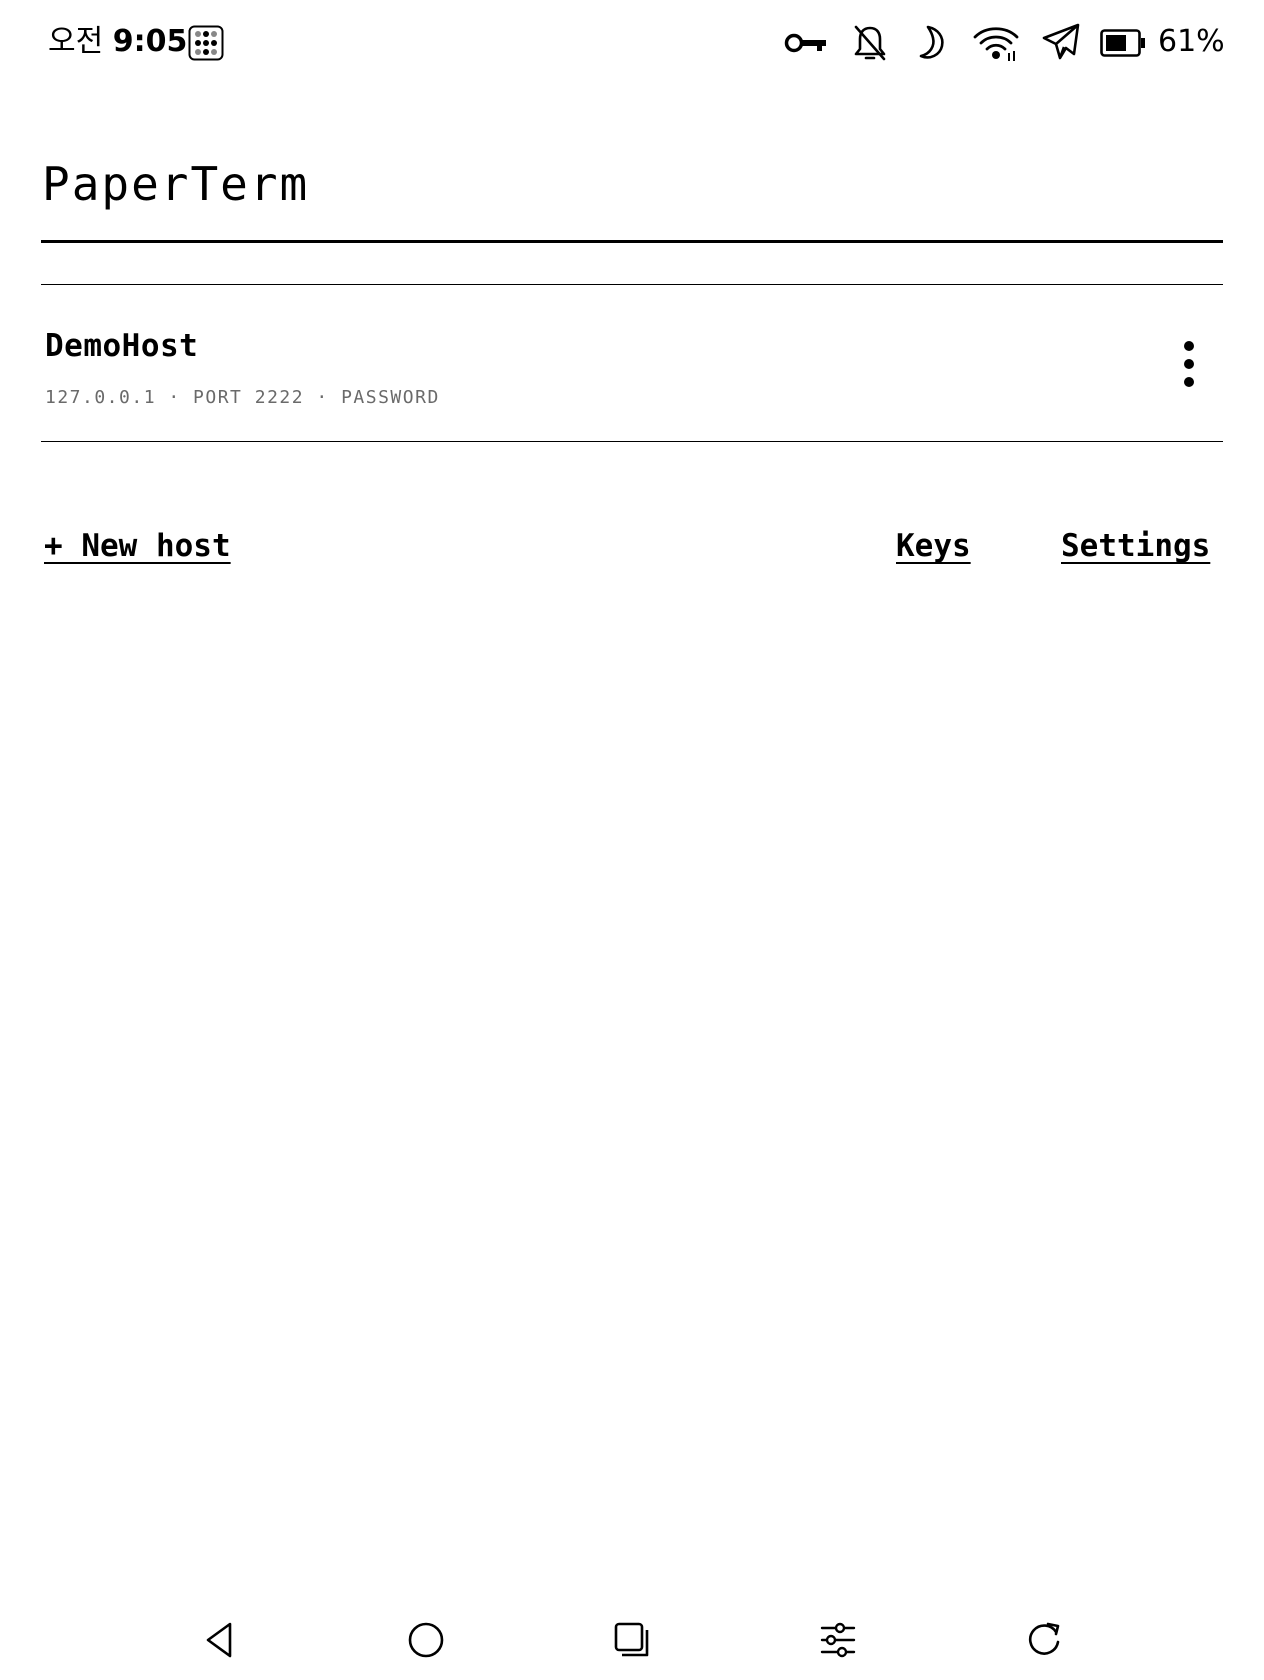  I want to click on app-grid-icon, so click(206, 43).